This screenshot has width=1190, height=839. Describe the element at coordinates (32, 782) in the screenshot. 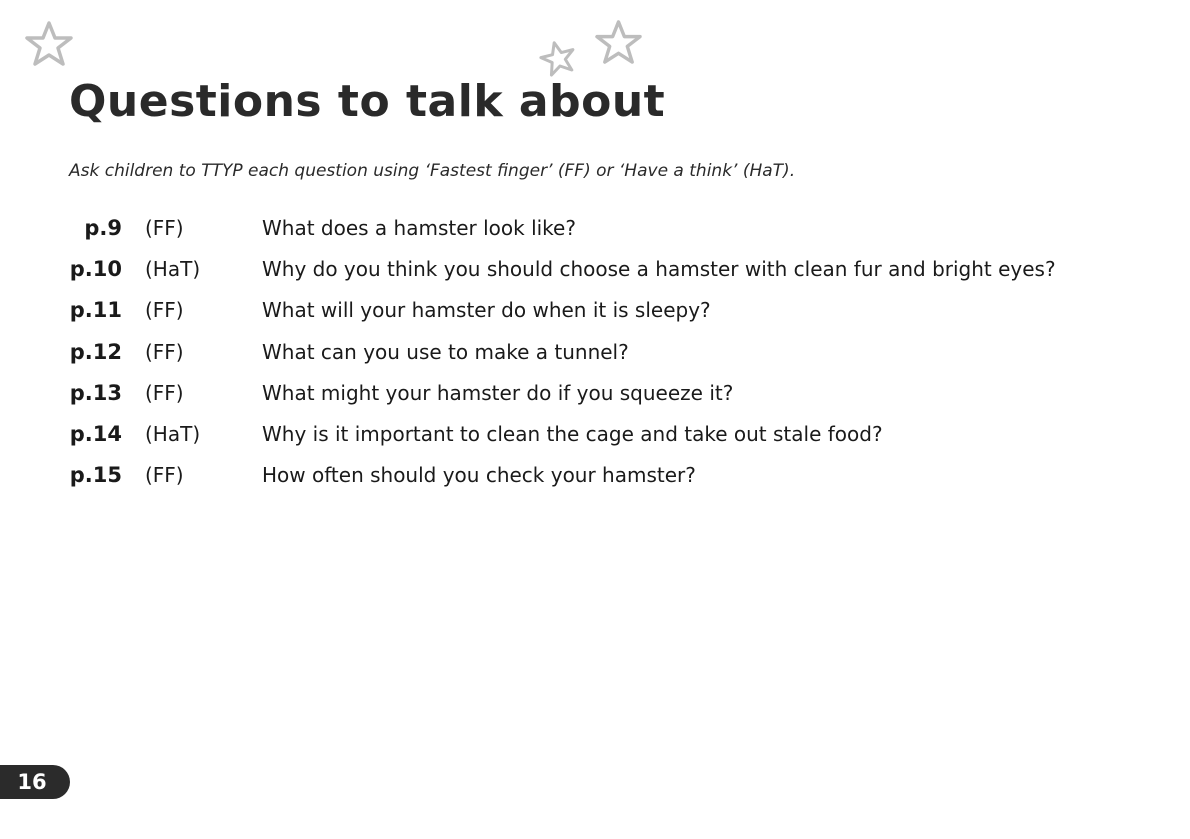

I see `page-number: 16` at that location.